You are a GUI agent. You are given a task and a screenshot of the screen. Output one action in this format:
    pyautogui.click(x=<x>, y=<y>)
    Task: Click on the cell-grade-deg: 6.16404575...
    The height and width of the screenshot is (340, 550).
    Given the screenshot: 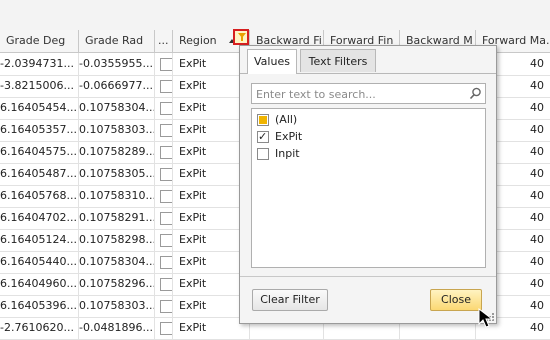 What is the action you would take?
    pyautogui.click(x=39, y=152)
    